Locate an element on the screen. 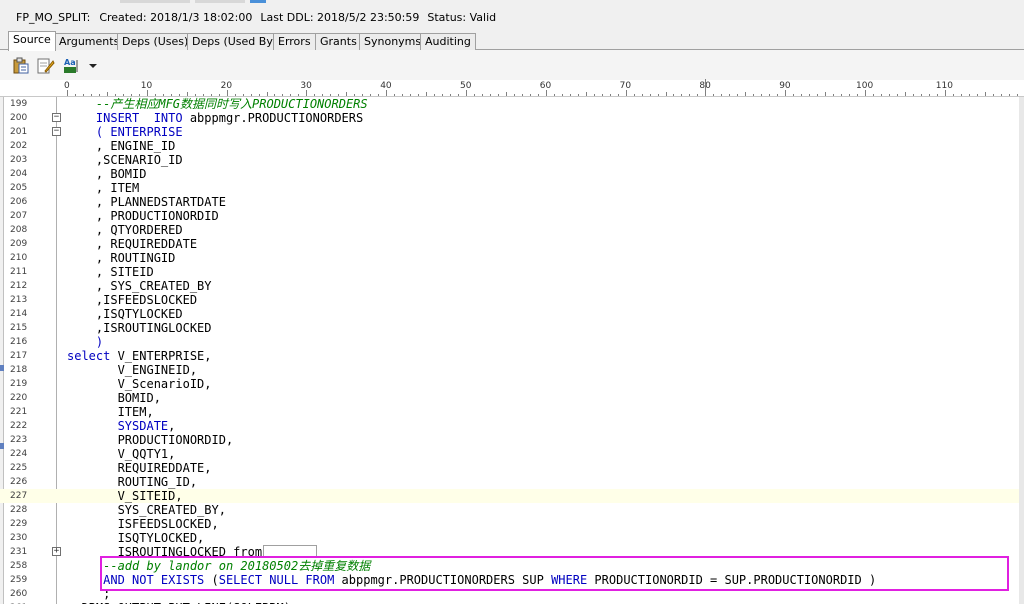 This screenshot has height=604, width=1024. folded-code-placeholder is located at coordinates (290, 551).